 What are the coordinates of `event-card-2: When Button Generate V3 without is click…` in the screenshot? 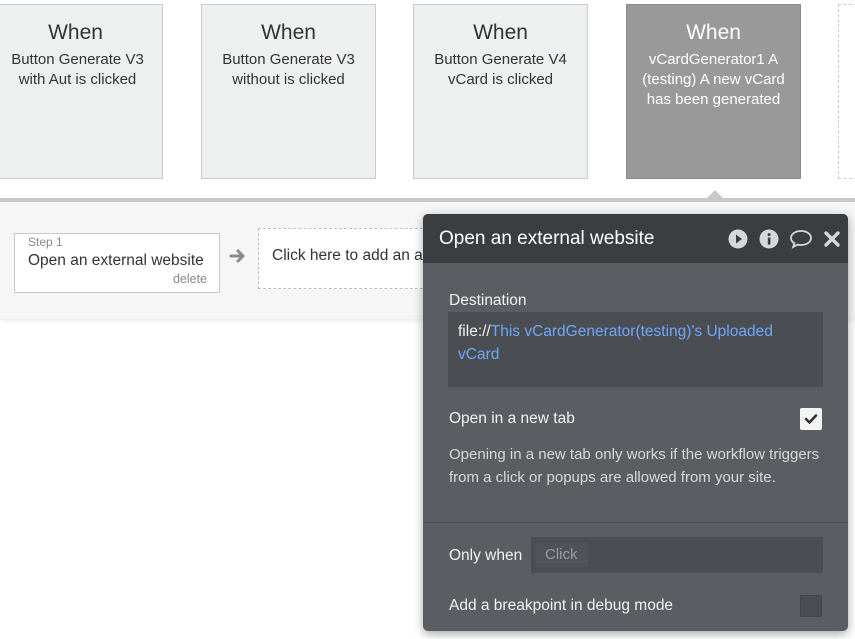 It's located at (288, 91).